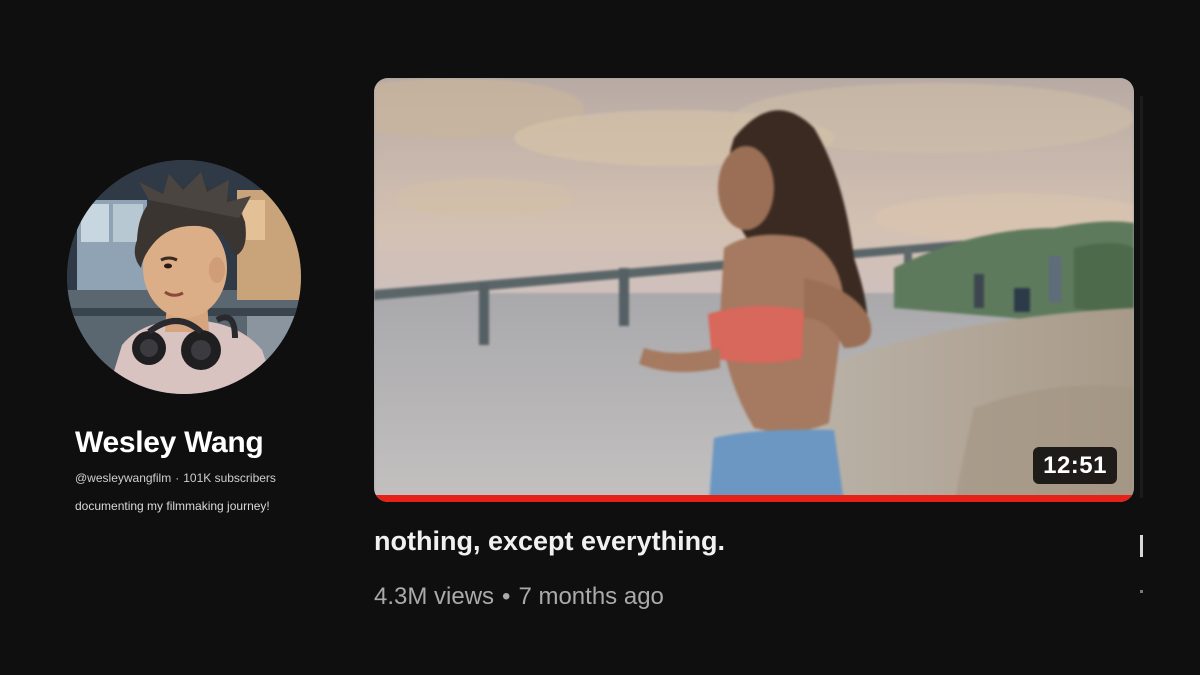 This screenshot has width=1200, height=675. What do you see at coordinates (169, 443) in the screenshot?
I see `channel-name: Wesley Wang` at bounding box center [169, 443].